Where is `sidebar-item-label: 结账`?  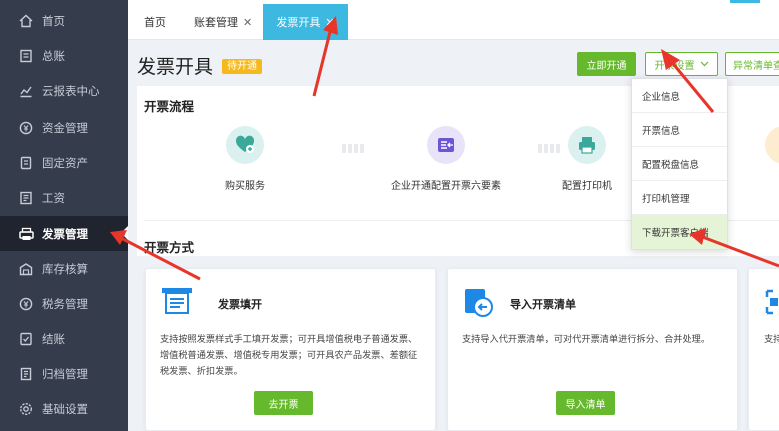 sidebar-item-label: 结账 is located at coordinates (53, 338).